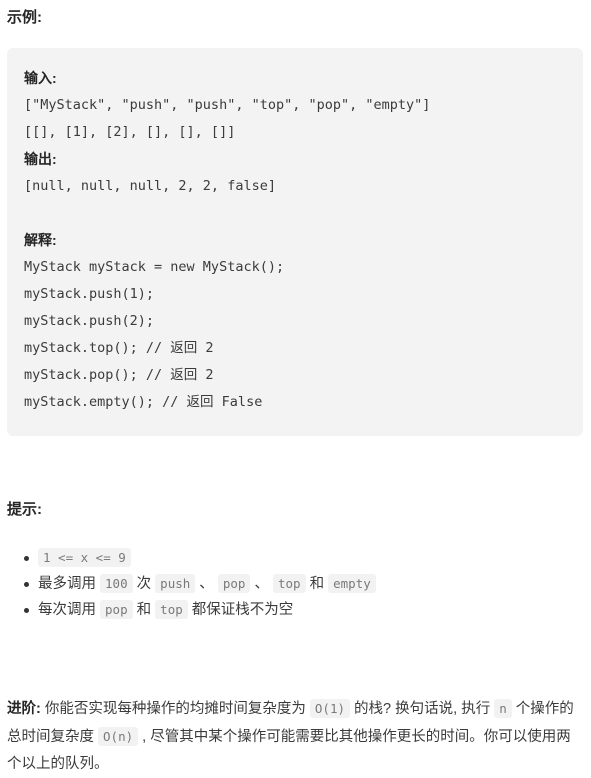 Image resolution: width=591 pixels, height=778 pixels. What do you see at coordinates (307, 610) in the screenshot?
I see `hint-item: 每次调用 pop 和 top 都保证栈不为空` at bounding box center [307, 610].